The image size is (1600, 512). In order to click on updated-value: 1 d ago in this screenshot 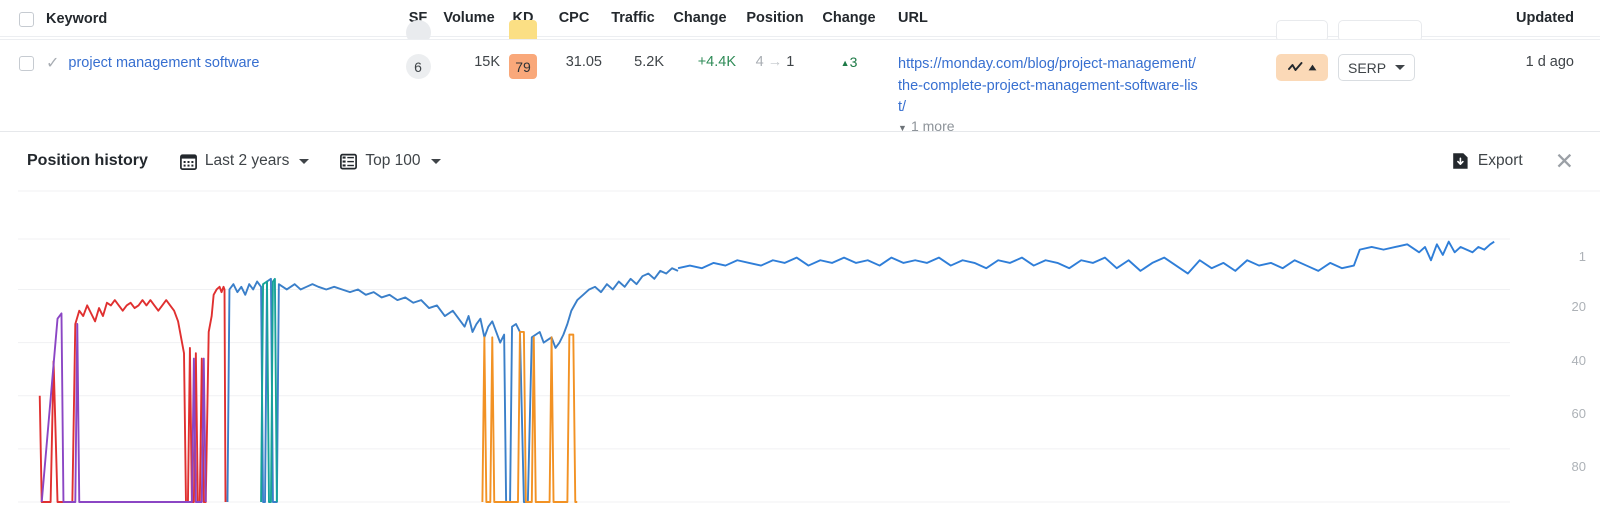, I will do `click(1549, 62)`.